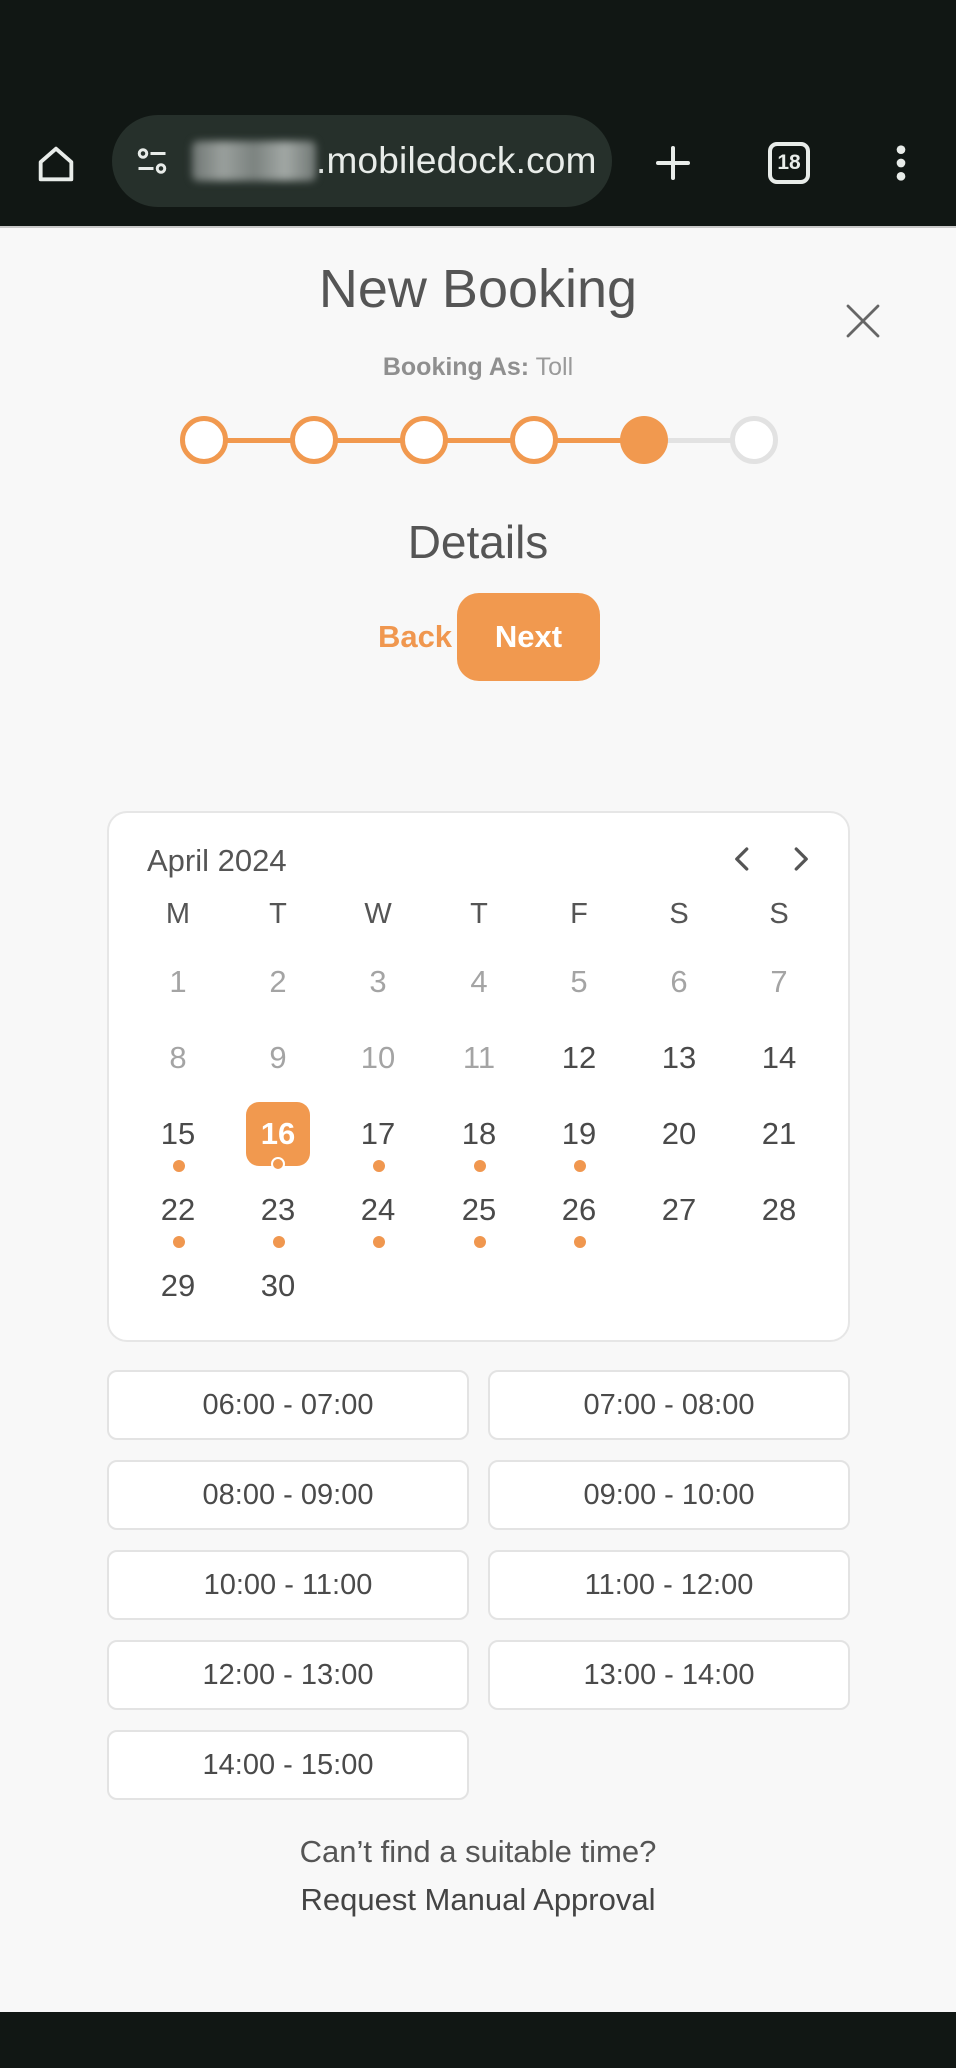  Describe the element at coordinates (478, 1851) in the screenshot. I see `cant-find-text: Can’t find a suitable time?` at that location.